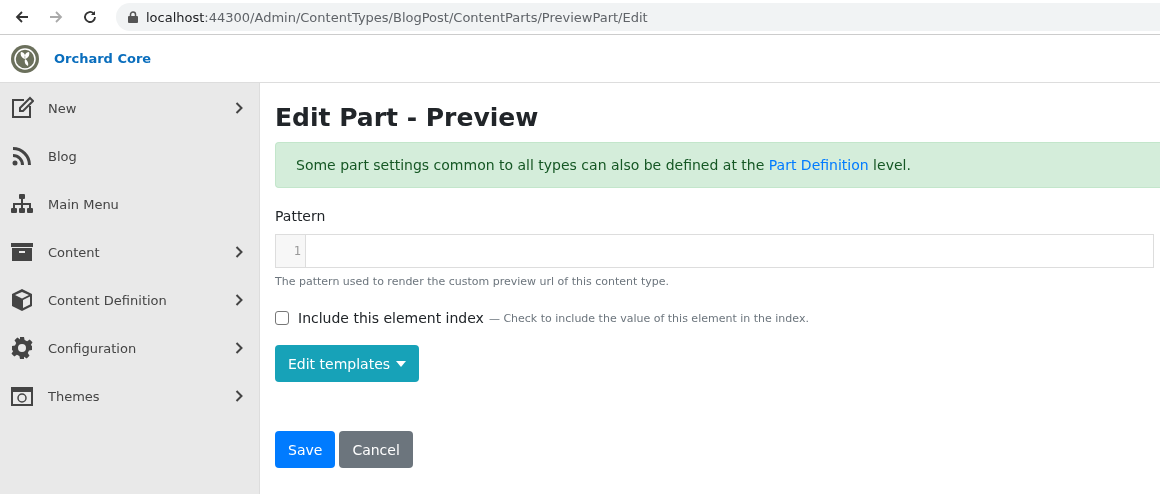 The height and width of the screenshot is (494, 1160). I want to click on checkbox-hint: — Check to include the value of this element in the index., so click(648, 318).